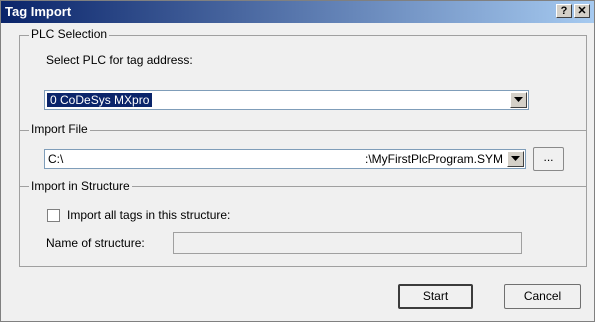 This screenshot has height=322, width=595. I want to click on structure-name-field, so click(347, 243).